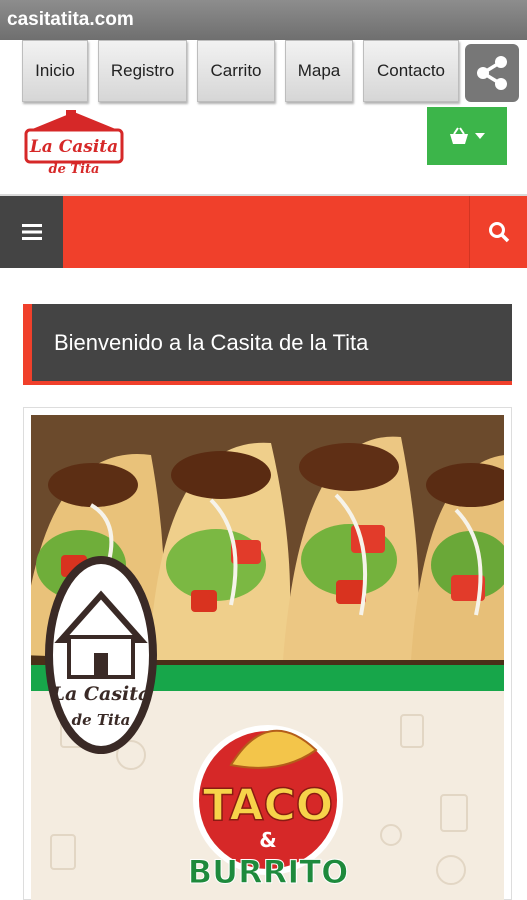  What do you see at coordinates (268, 872) in the screenshot?
I see `burrito-text: BURRITO` at bounding box center [268, 872].